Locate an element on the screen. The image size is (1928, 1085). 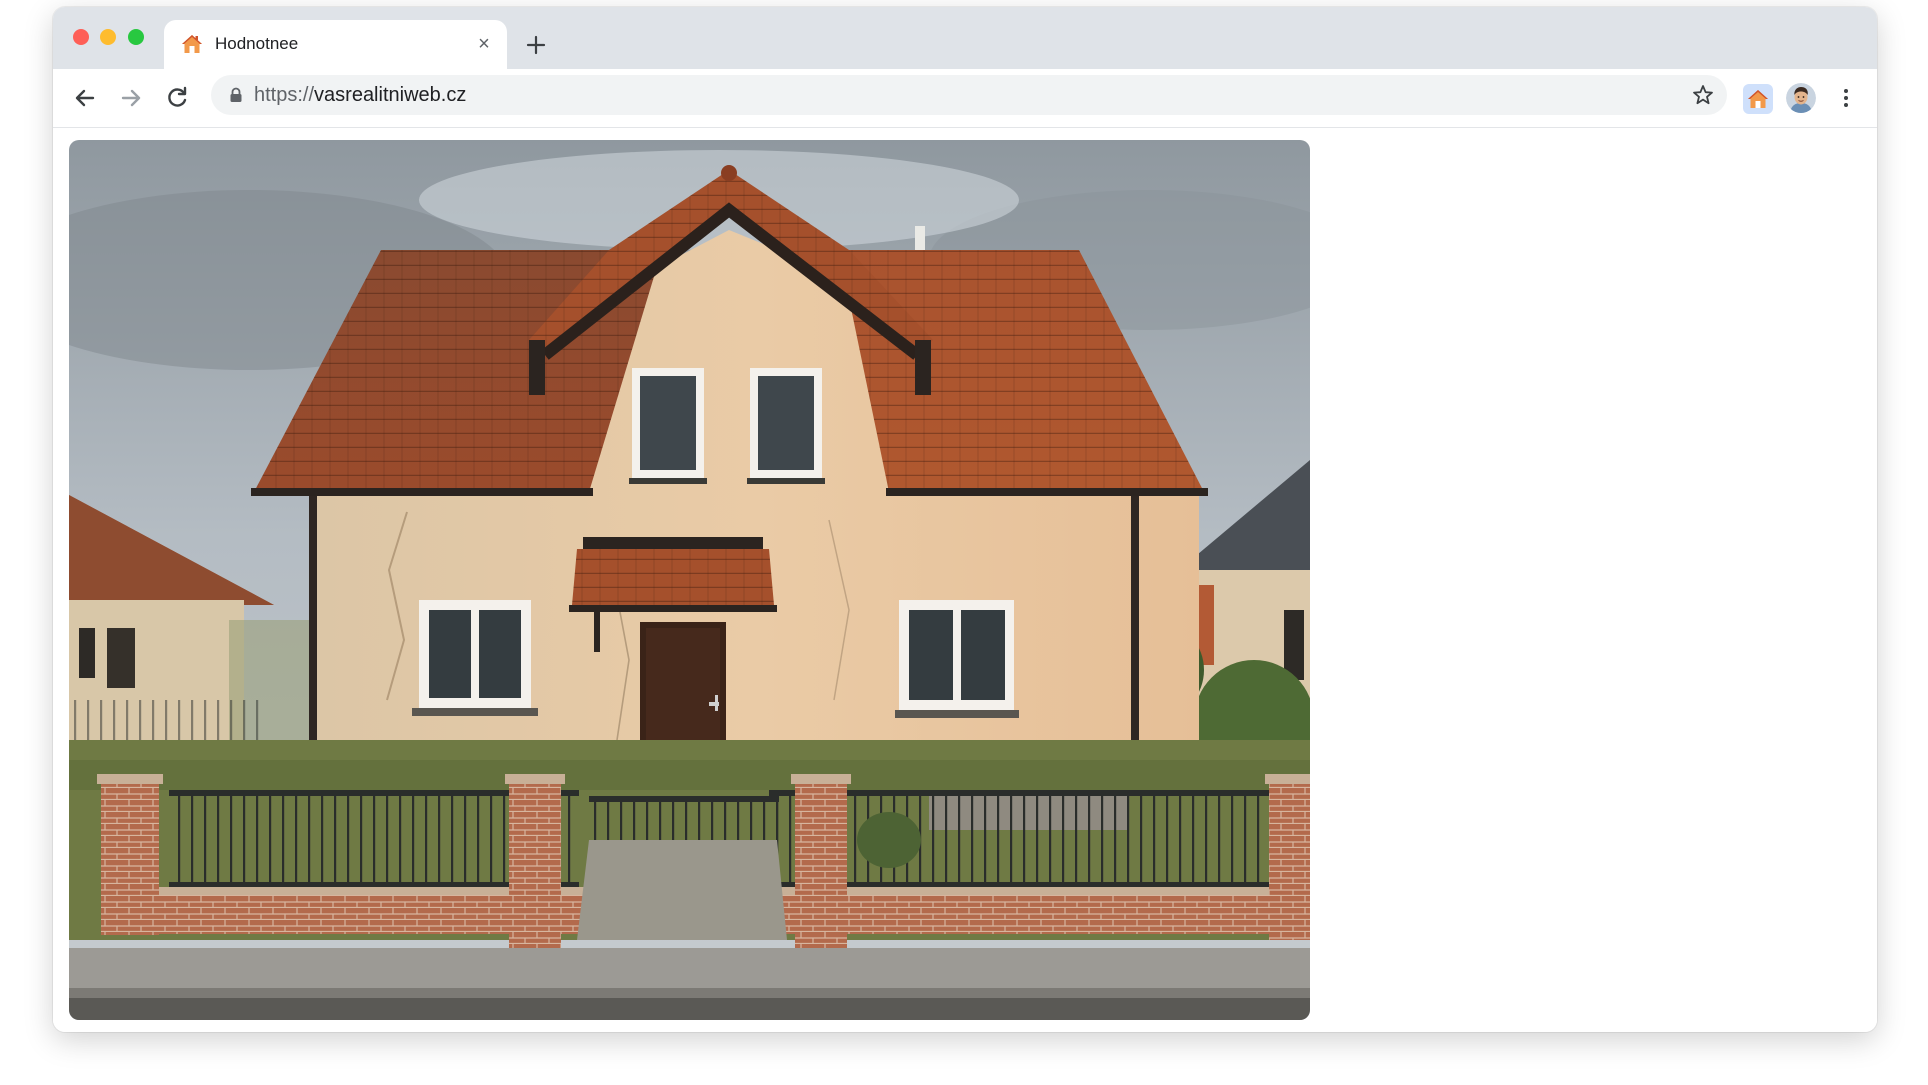
minimize-window-button is located at coordinates (108, 37).